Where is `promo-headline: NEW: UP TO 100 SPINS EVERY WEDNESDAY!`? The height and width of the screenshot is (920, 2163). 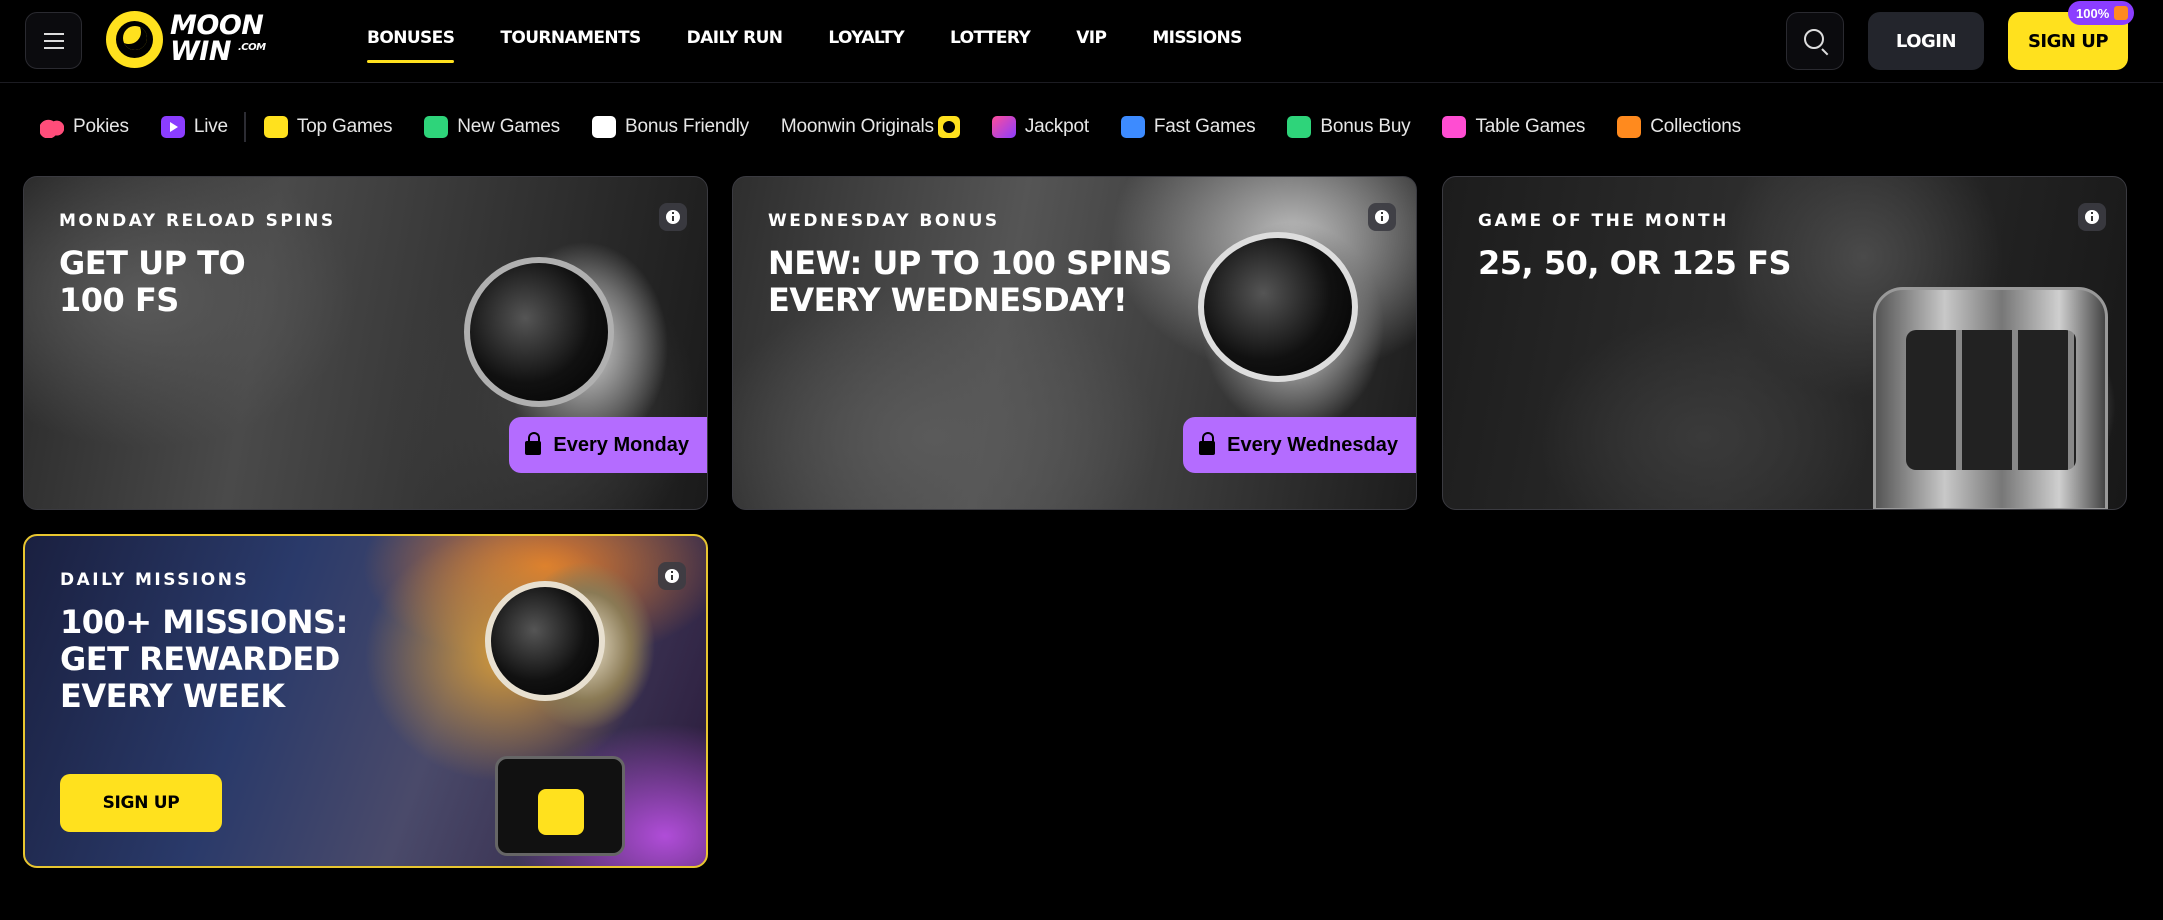 promo-headline: NEW: UP TO 100 SPINS EVERY WEDNESDAY! is located at coordinates (978, 282).